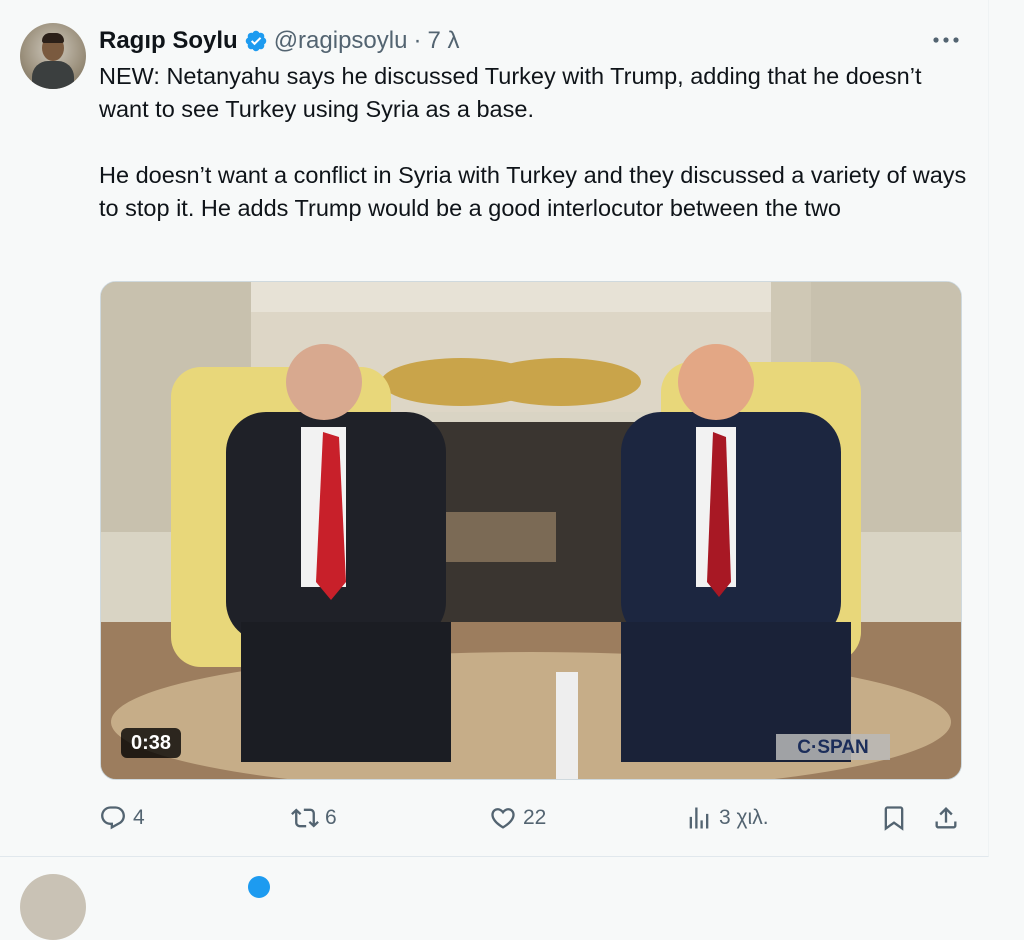 The image size is (1024, 940). What do you see at coordinates (113, 818) in the screenshot?
I see `reply-icon` at bounding box center [113, 818].